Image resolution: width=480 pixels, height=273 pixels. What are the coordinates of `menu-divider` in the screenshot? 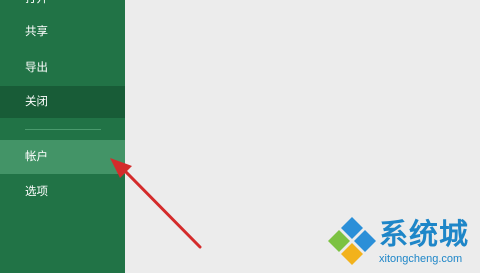 It's located at (63, 129).